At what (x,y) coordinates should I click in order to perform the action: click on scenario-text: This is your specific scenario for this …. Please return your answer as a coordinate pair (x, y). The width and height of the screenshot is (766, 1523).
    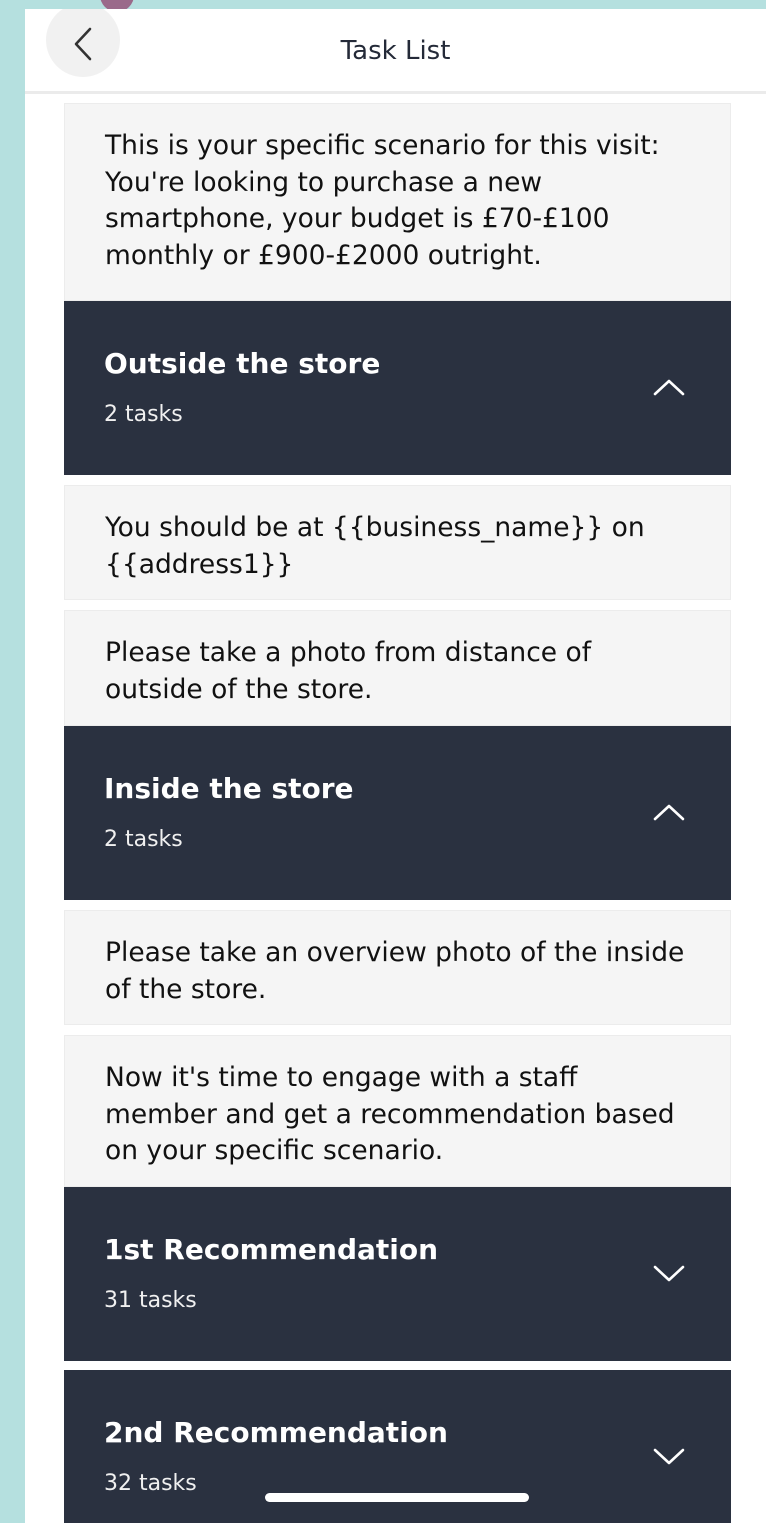
    Looking at the image, I should click on (382, 200).